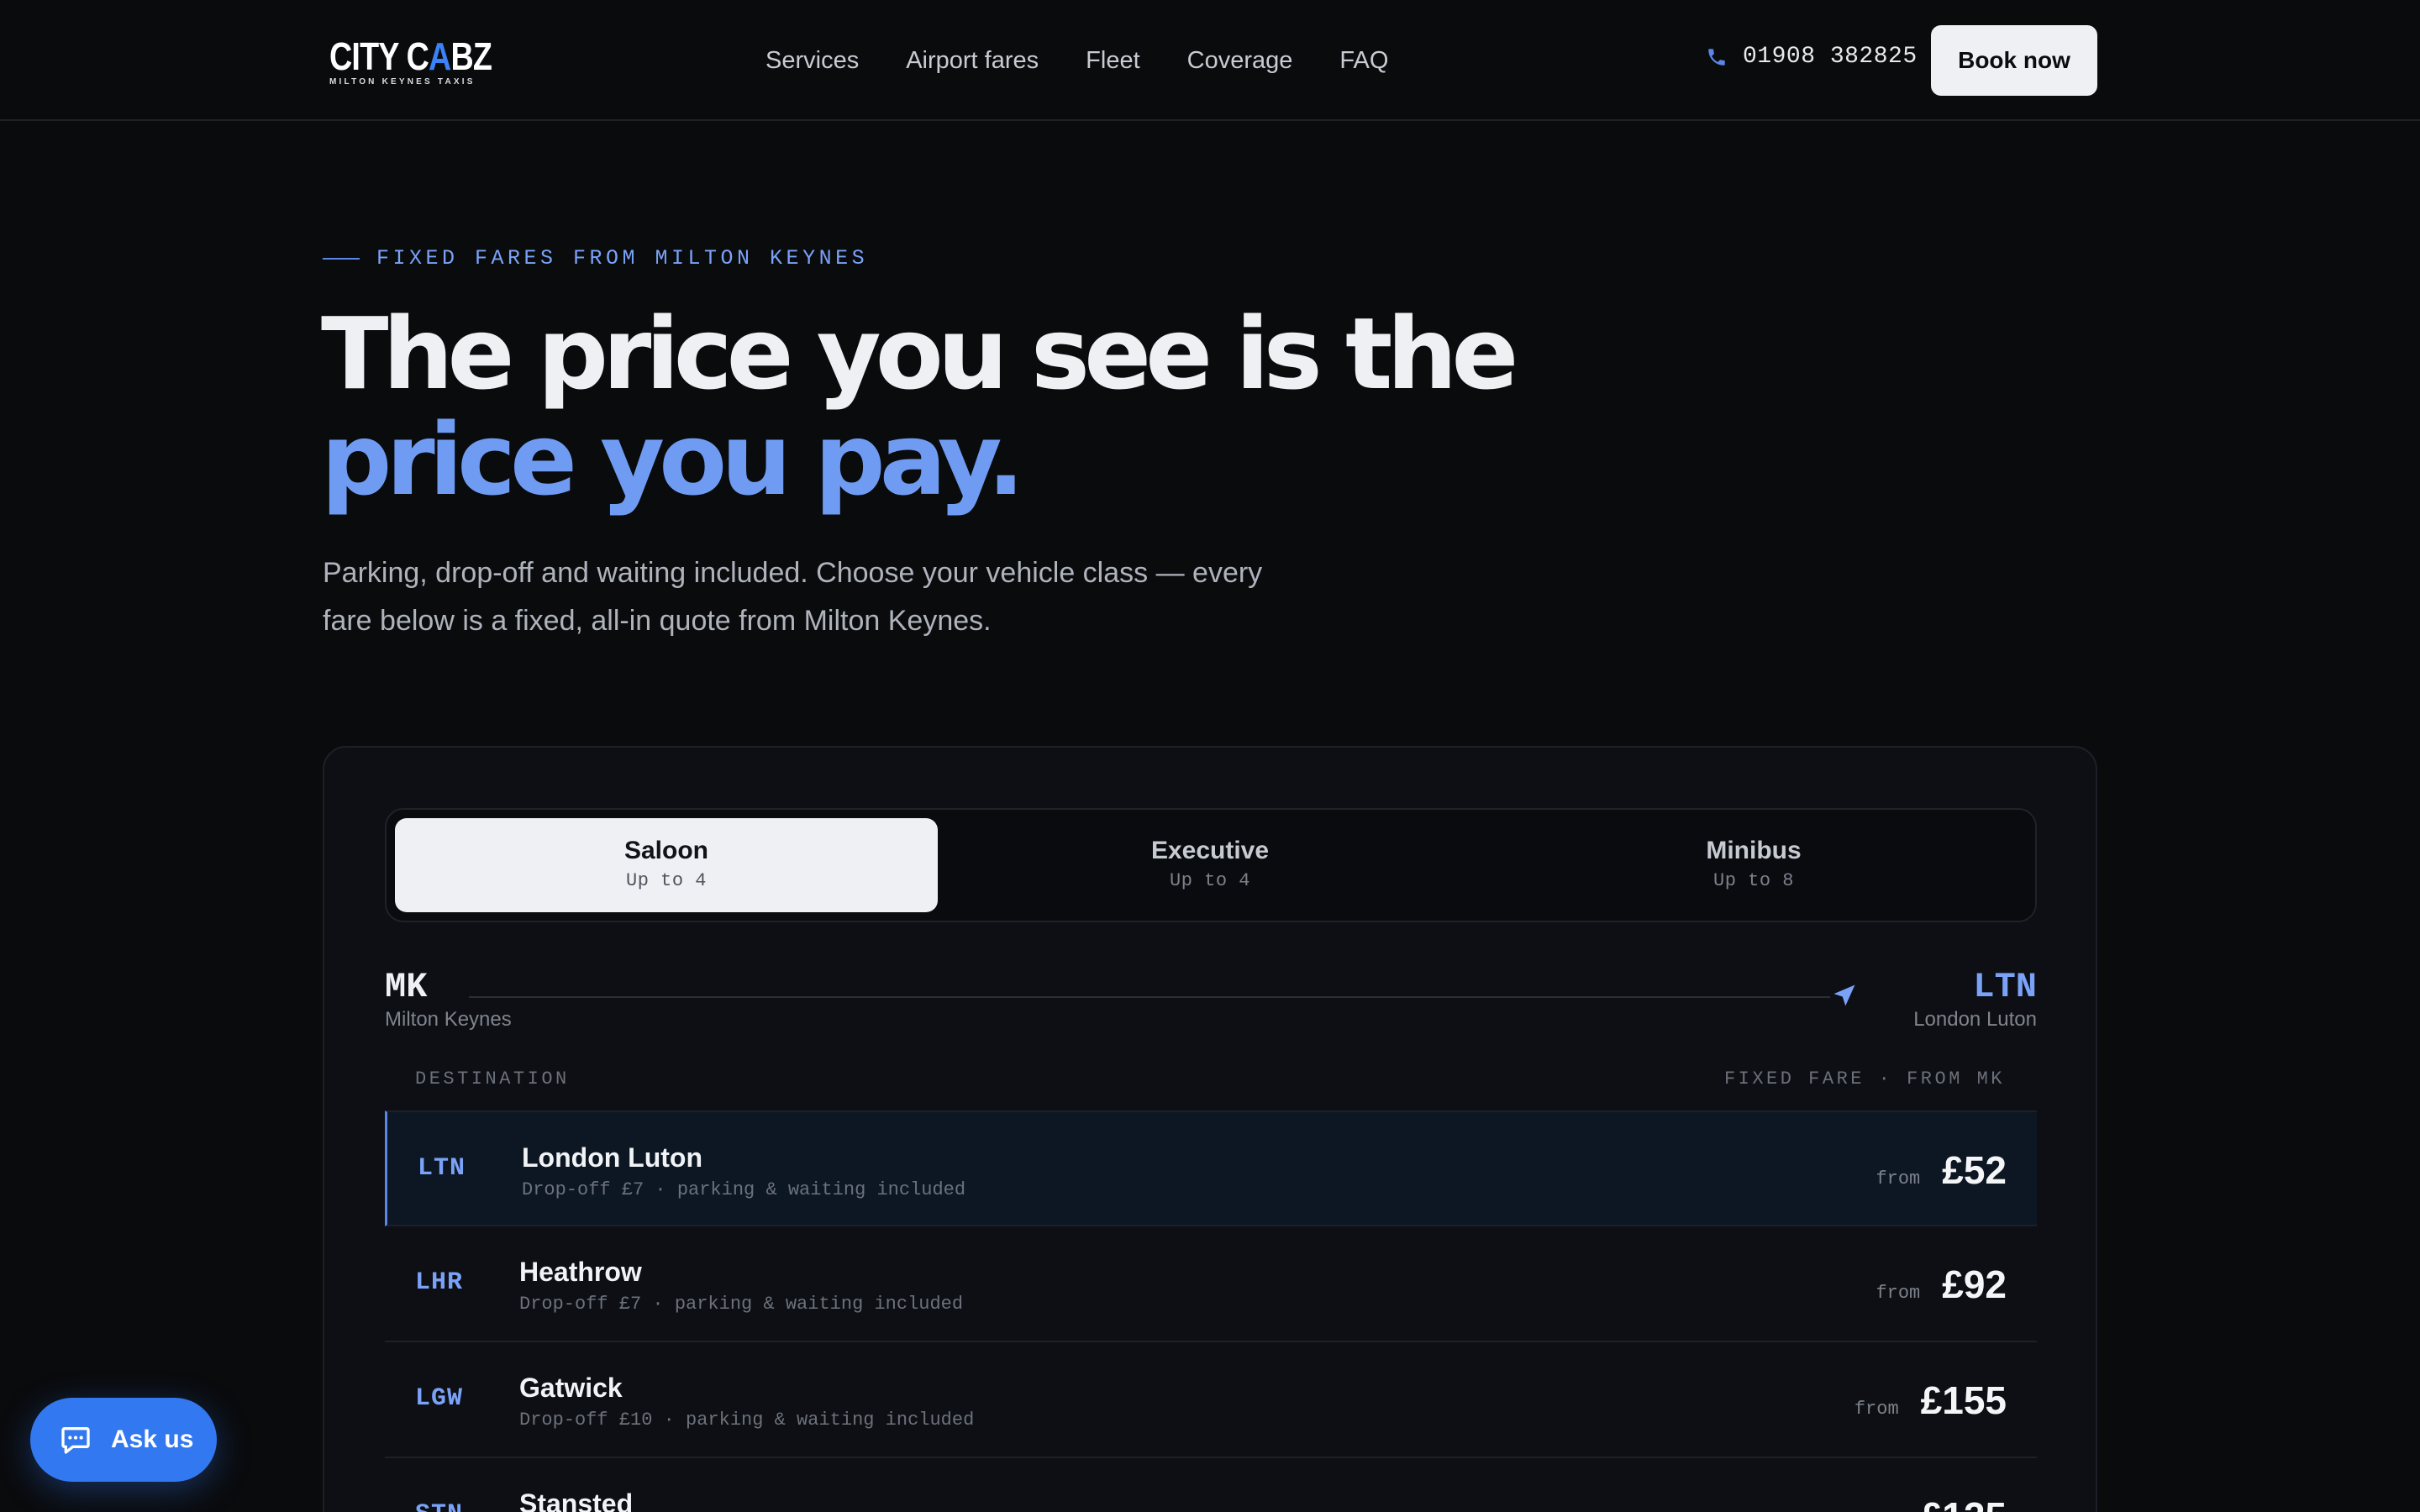  What do you see at coordinates (1716, 57) in the screenshot?
I see `phone-icon` at bounding box center [1716, 57].